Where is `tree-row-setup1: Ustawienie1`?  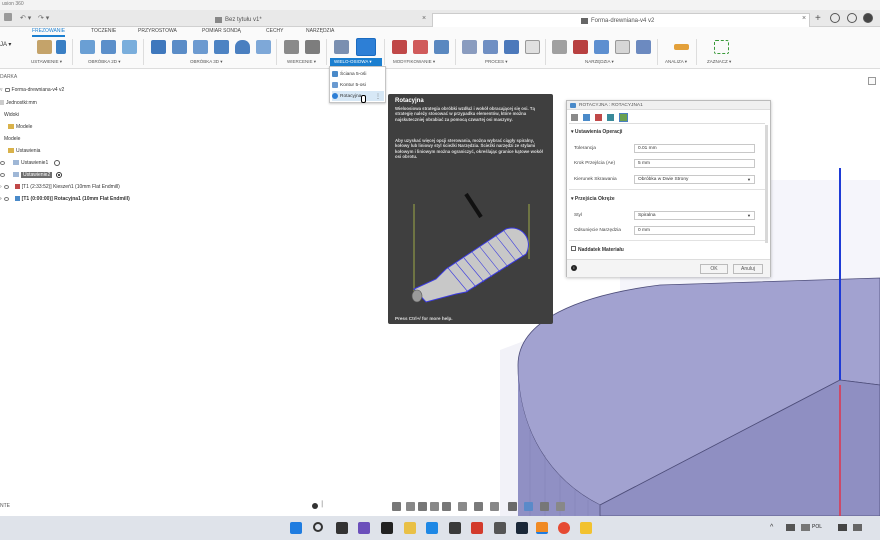
tree-row-setup1: Ustawienie1 is located at coordinates (30, 162).